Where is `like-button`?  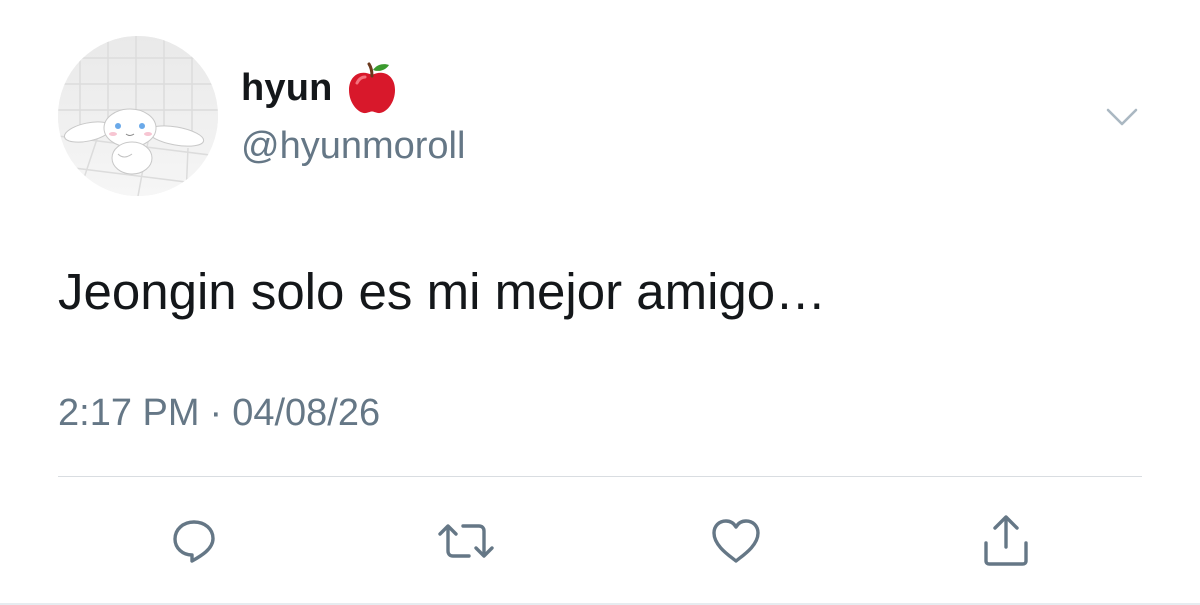 like-button is located at coordinates (736, 541).